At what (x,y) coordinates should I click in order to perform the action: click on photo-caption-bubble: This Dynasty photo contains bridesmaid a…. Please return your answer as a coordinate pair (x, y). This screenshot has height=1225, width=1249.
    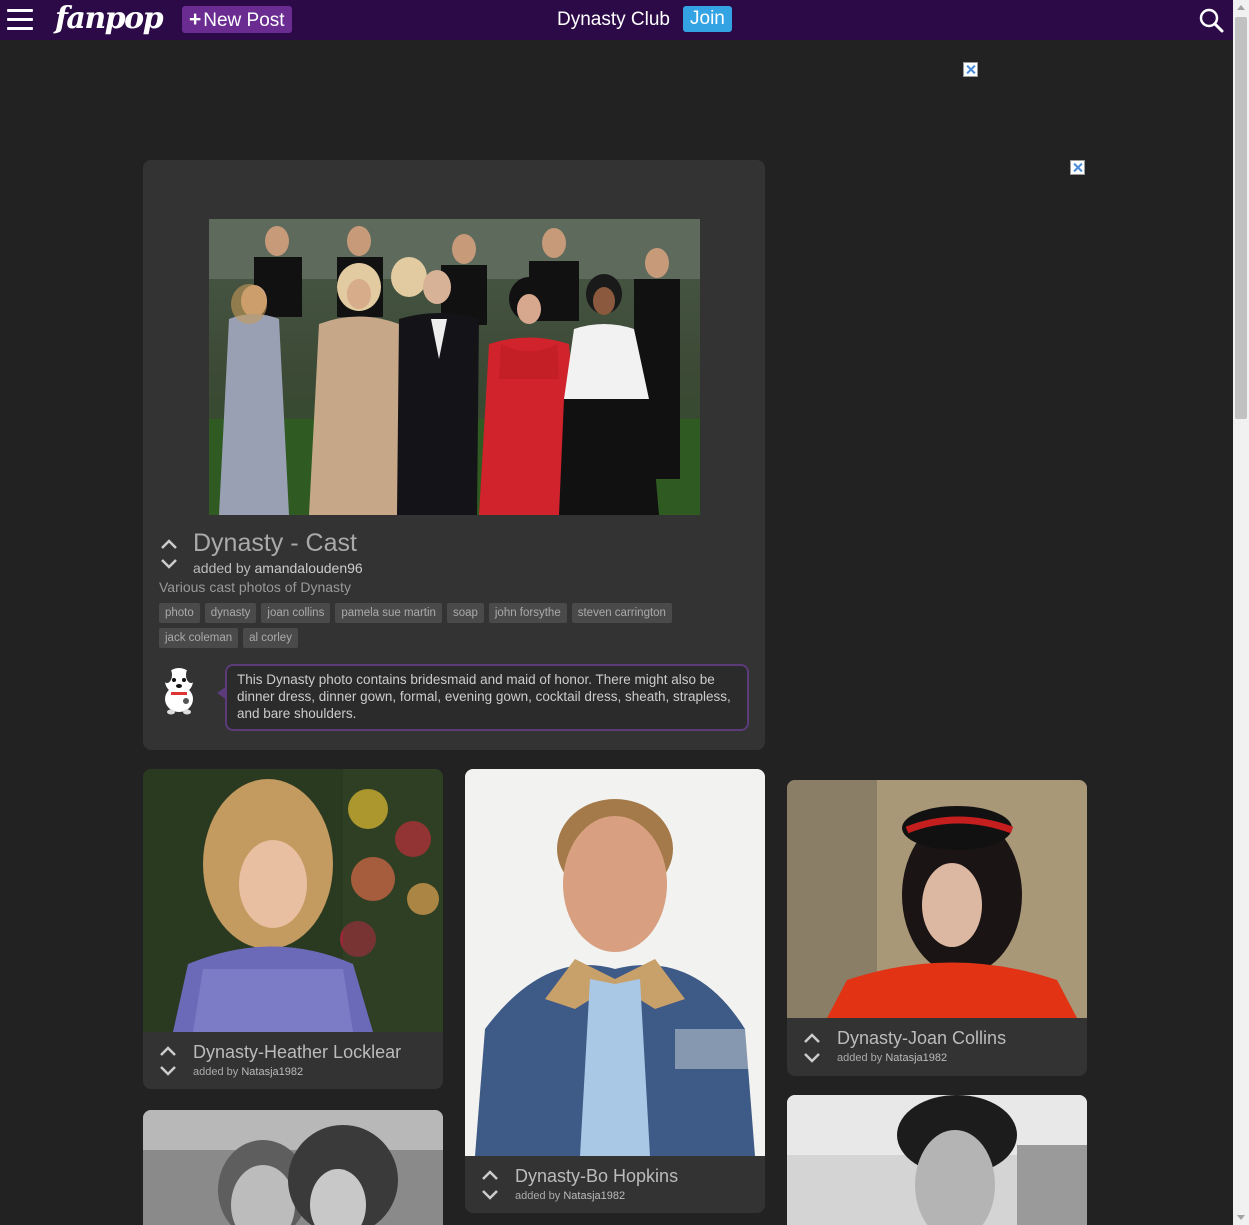
    Looking at the image, I should click on (483, 697).